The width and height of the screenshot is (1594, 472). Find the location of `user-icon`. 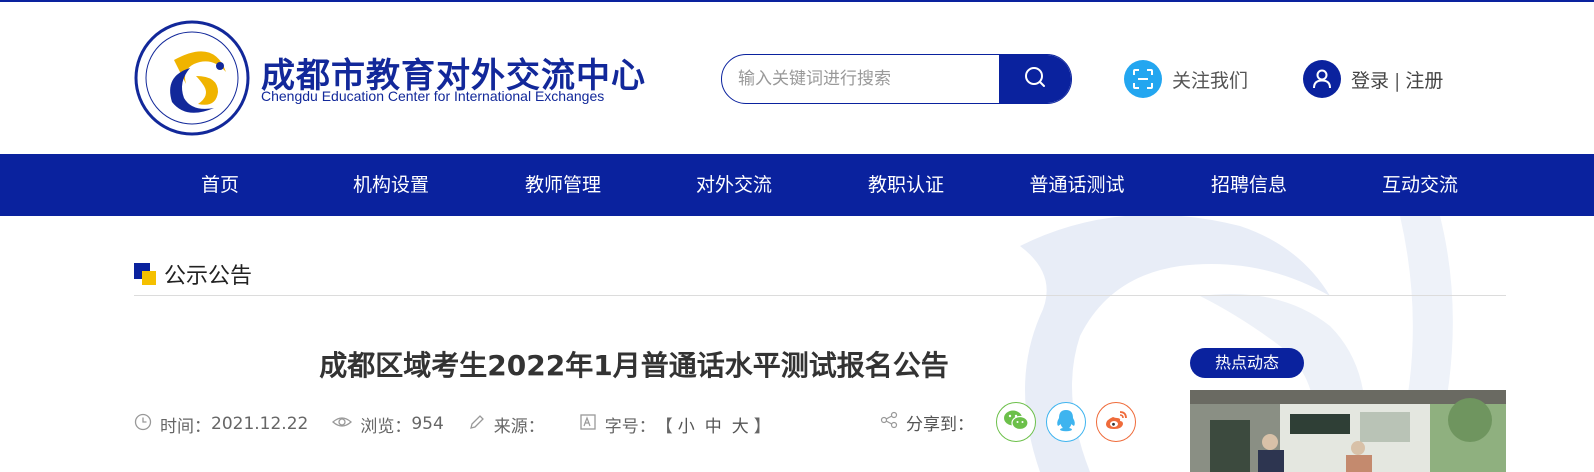

user-icon is located at coordinates (1322, 79).